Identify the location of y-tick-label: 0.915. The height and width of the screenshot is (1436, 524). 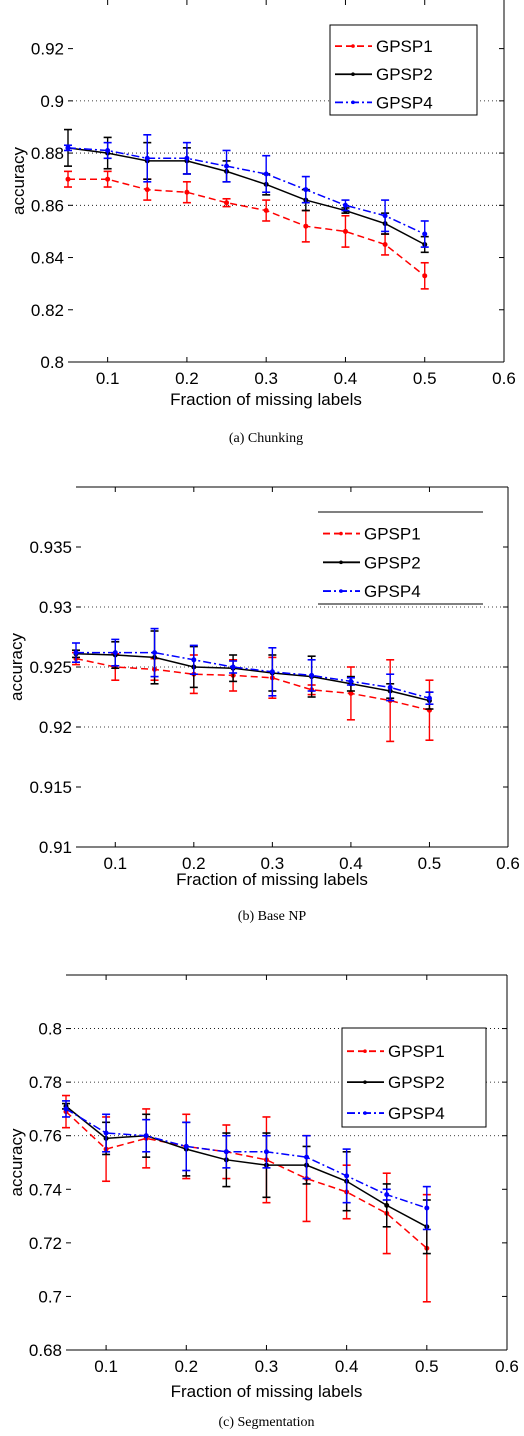
(50, 787).